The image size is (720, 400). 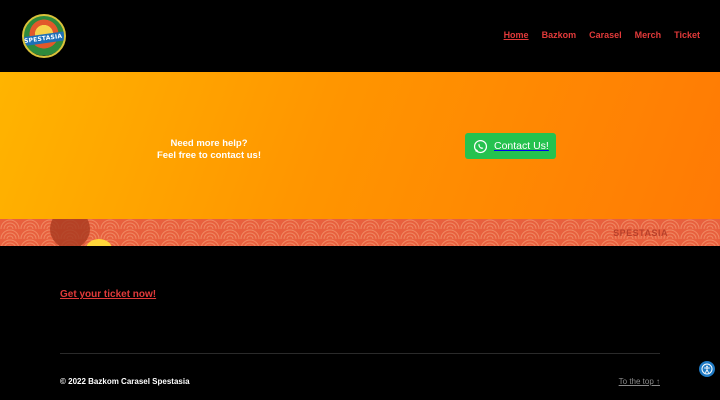 What do you see at coordinates (639, 381) in the screenshot?
I see `back-to-top-link: To the top ↑` at bounding box center [639, 381].